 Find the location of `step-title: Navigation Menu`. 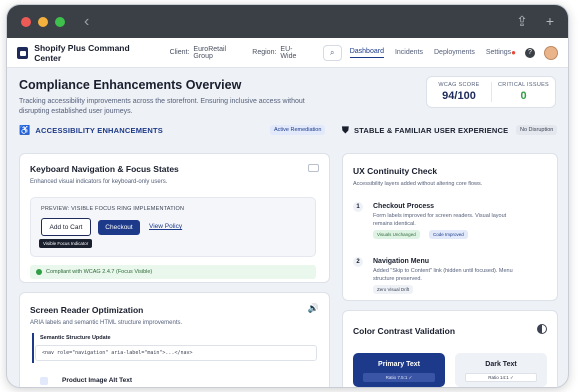

step-title: Navigation Menu is located at coordinates (401, 261).